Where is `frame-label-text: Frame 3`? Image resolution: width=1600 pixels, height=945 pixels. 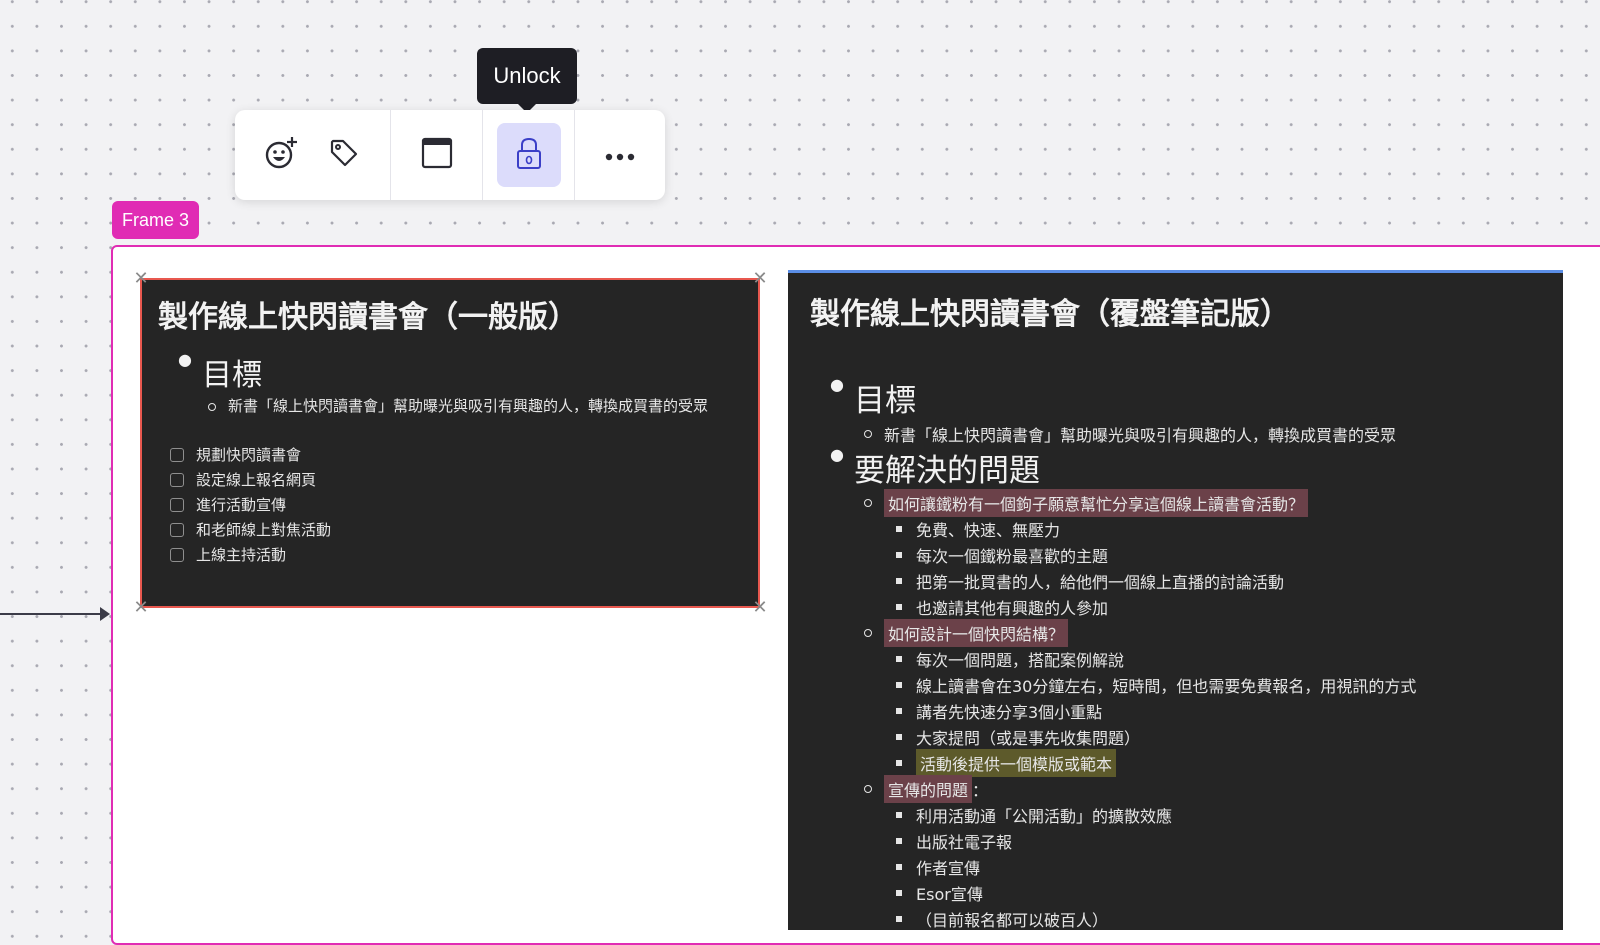
frame-label-text: Frame 3 is located at coordinates (155, 219).